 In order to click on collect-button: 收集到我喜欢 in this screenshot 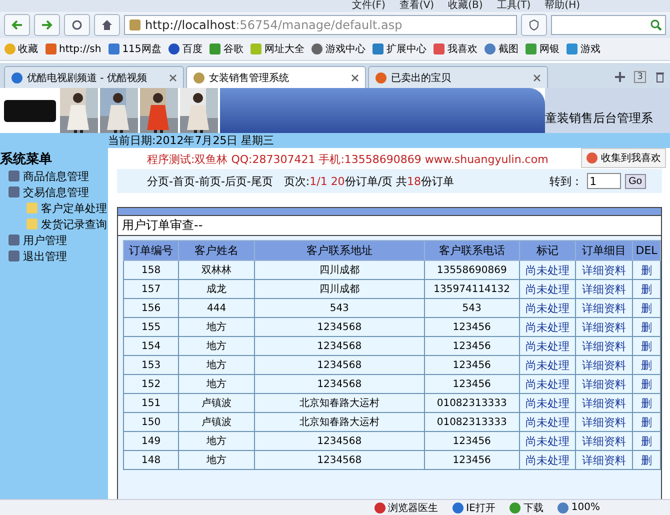, I will do `click(623, 158)`.